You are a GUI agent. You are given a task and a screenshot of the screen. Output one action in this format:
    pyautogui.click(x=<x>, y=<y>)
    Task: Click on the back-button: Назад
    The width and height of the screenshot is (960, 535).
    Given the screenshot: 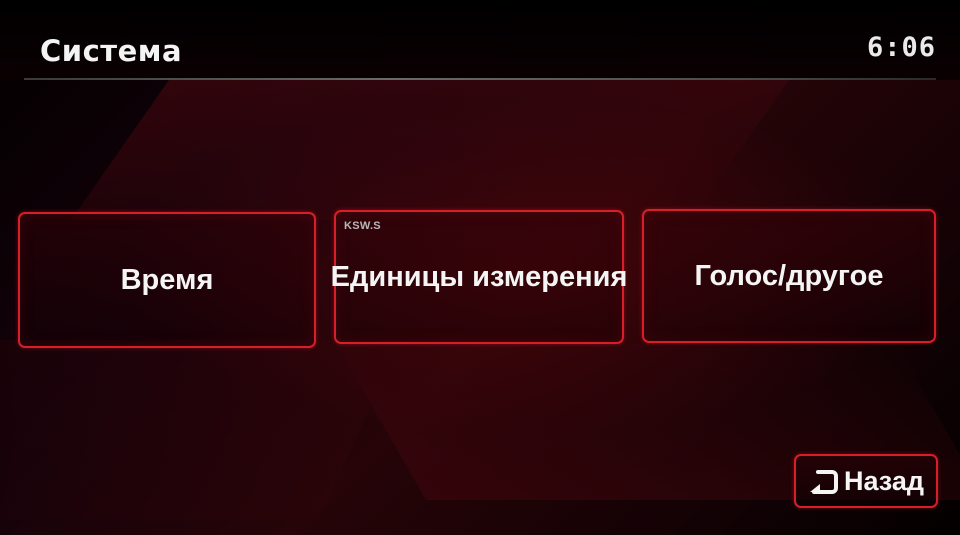 What is the action you would take?
    pyautogui.click(x=866, y=481)
    